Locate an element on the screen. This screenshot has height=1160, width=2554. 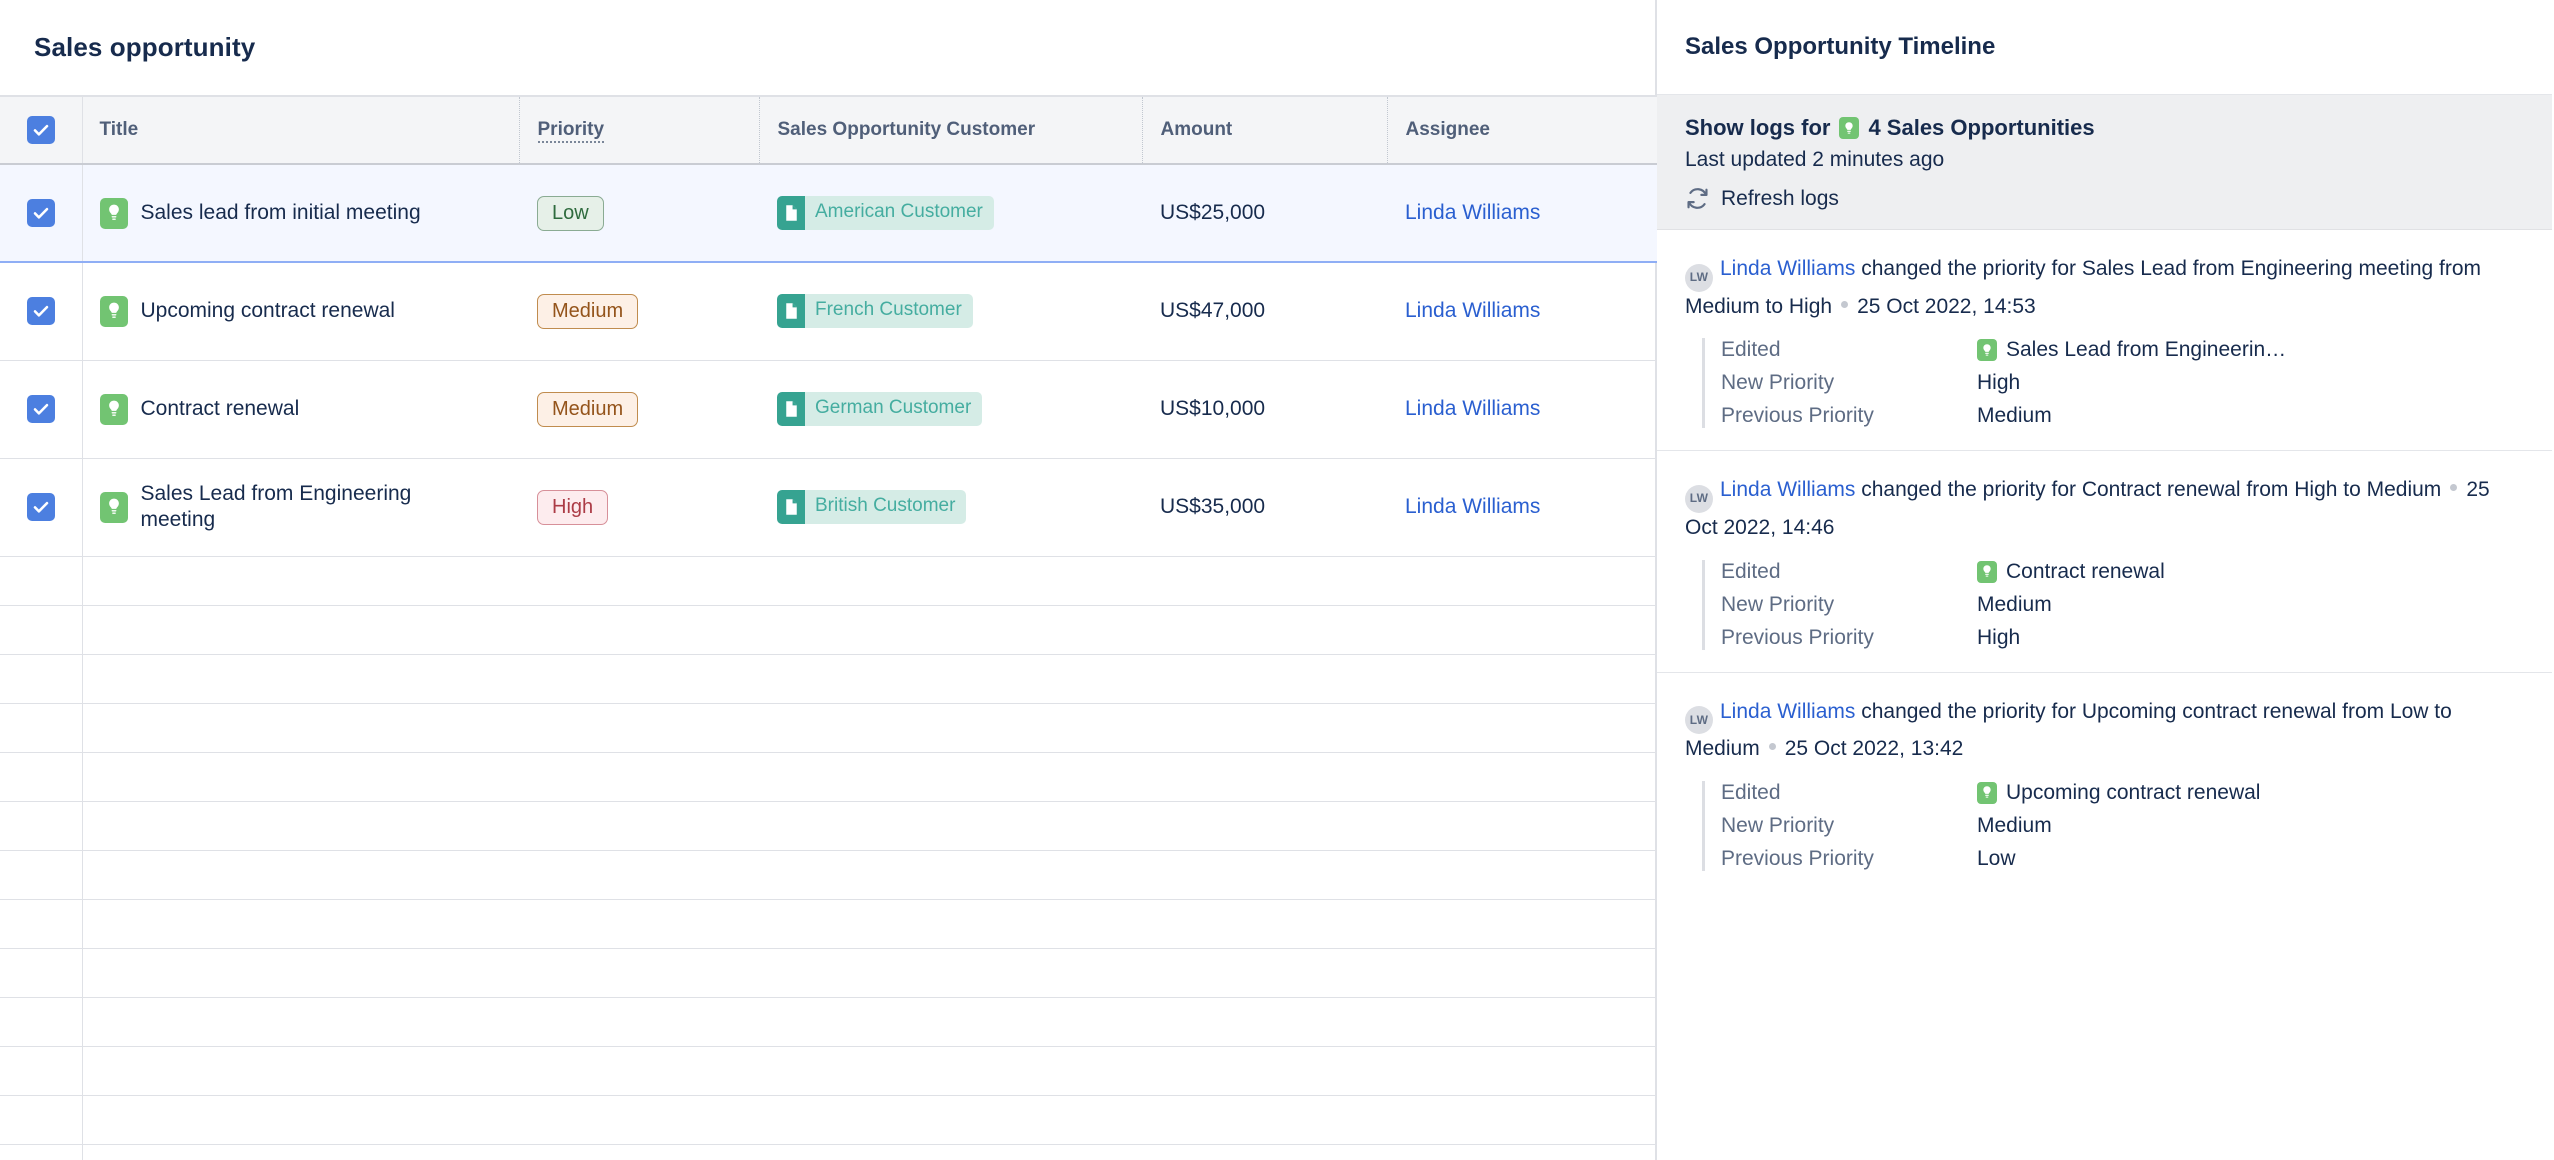
column-header-title-label: Title is located at coordinates (119, 129).